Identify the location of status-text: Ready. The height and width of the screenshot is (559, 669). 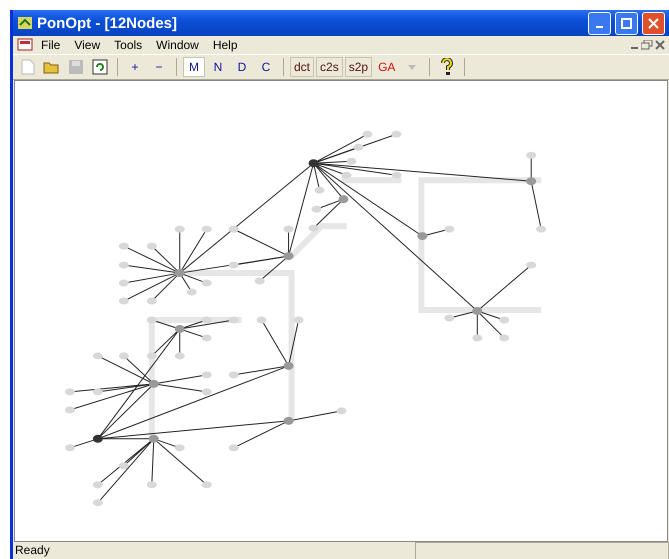
(32, 550).